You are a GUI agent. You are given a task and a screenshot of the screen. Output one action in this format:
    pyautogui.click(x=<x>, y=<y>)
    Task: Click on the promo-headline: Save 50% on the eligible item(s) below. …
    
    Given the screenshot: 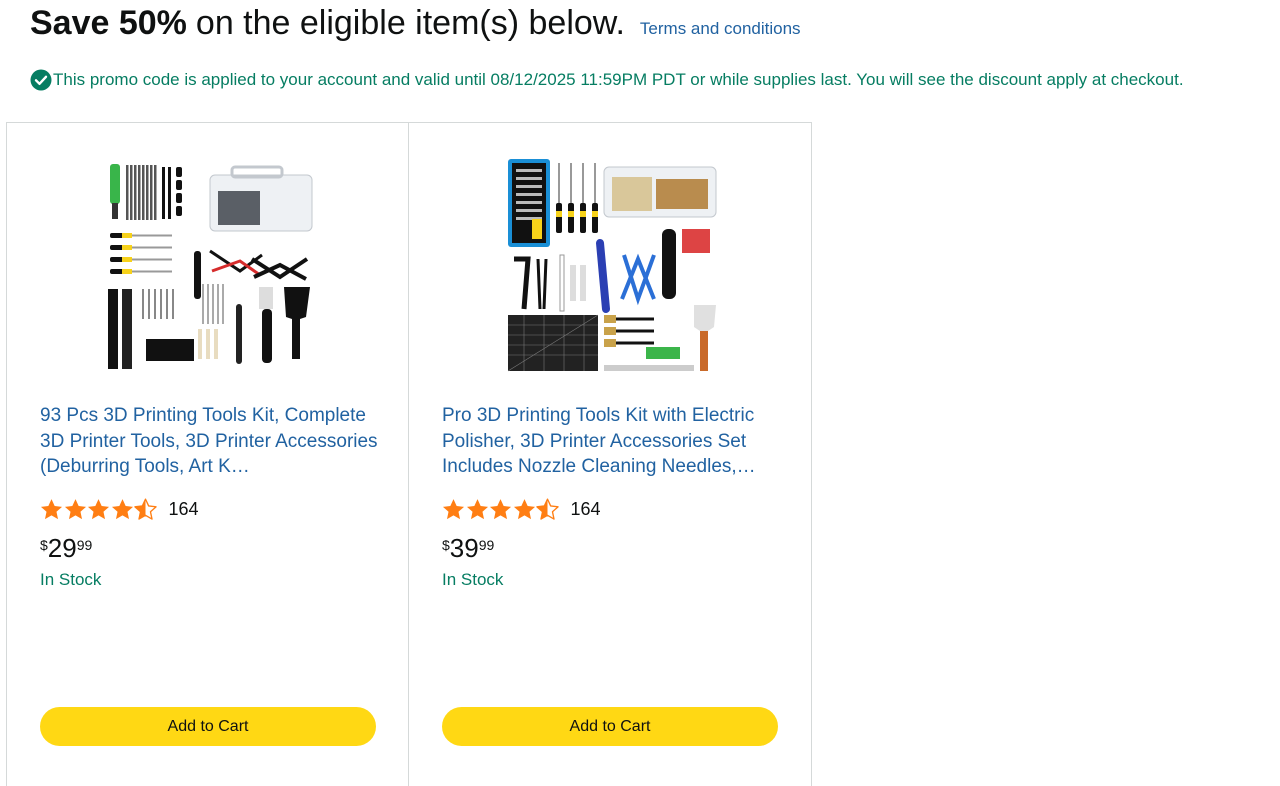 What is the action you would take?
    pyautogui.click(x=415, y=23)
    